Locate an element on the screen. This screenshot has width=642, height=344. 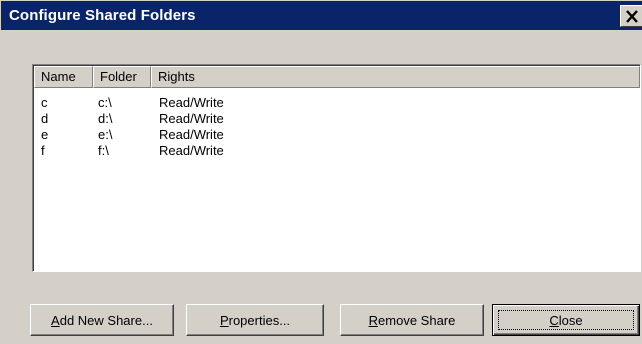
close-icon is located at coordinates (632, 16).